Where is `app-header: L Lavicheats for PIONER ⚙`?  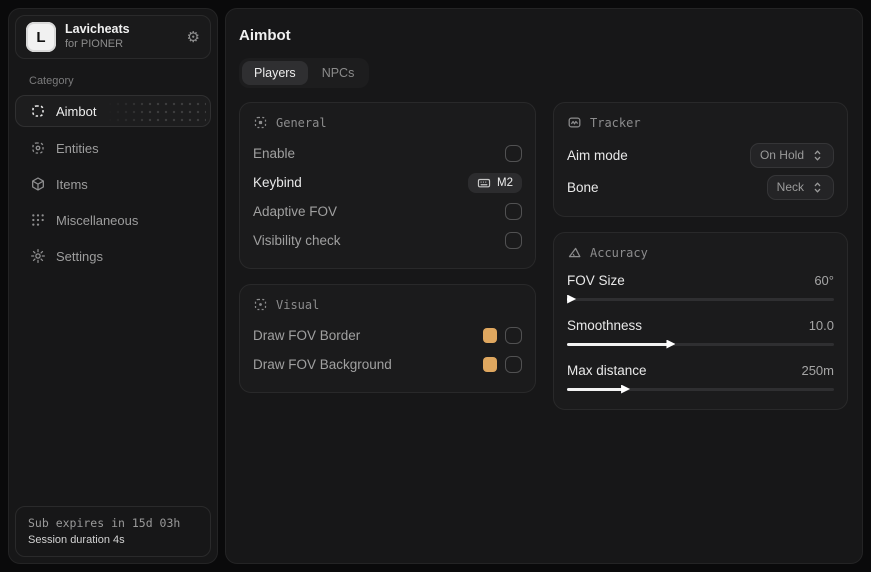 app-header: L Lavicheats for PIONER ⚙ is located at coordinates (113, 37).